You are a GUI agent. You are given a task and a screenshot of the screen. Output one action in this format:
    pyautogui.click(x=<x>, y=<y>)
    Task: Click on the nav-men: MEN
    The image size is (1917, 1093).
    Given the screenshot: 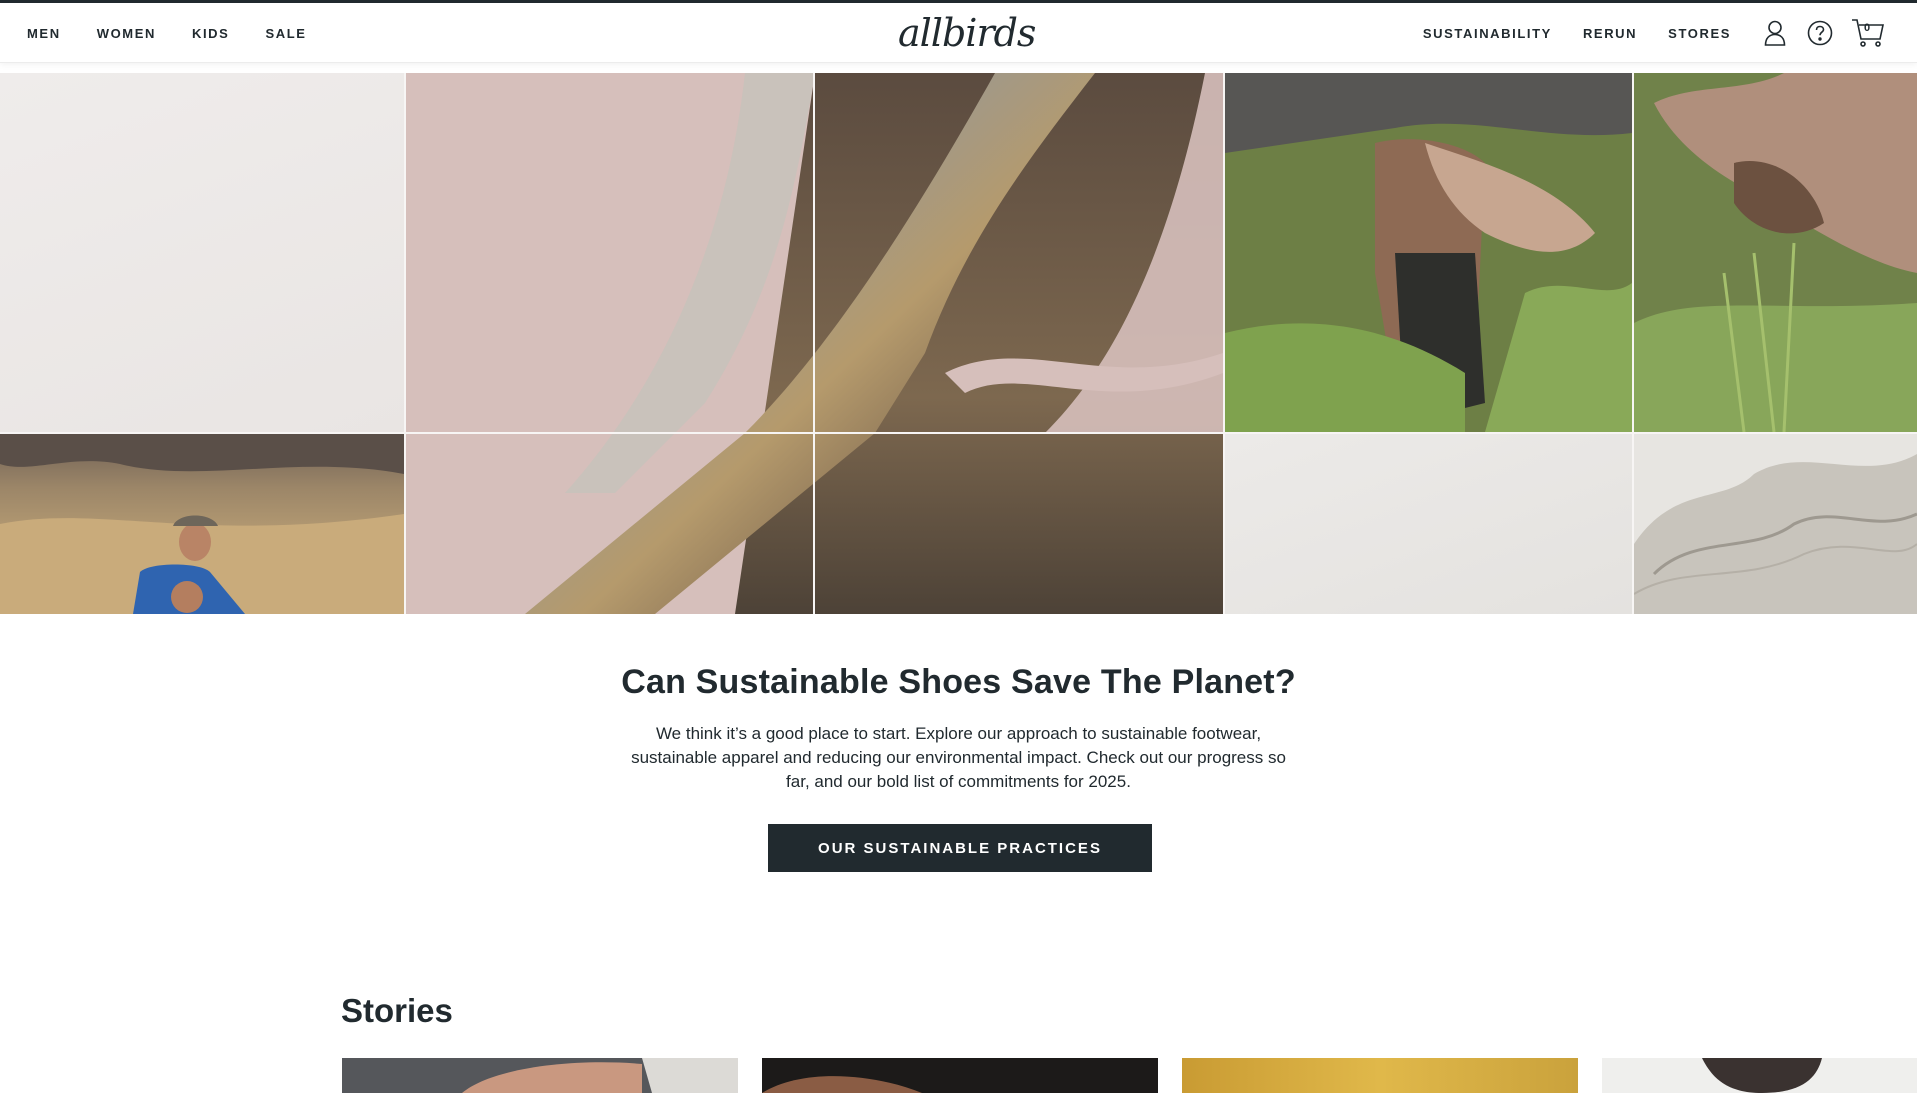 What is the action you would take?
    pyautogui.click(x=44, y=33)
    